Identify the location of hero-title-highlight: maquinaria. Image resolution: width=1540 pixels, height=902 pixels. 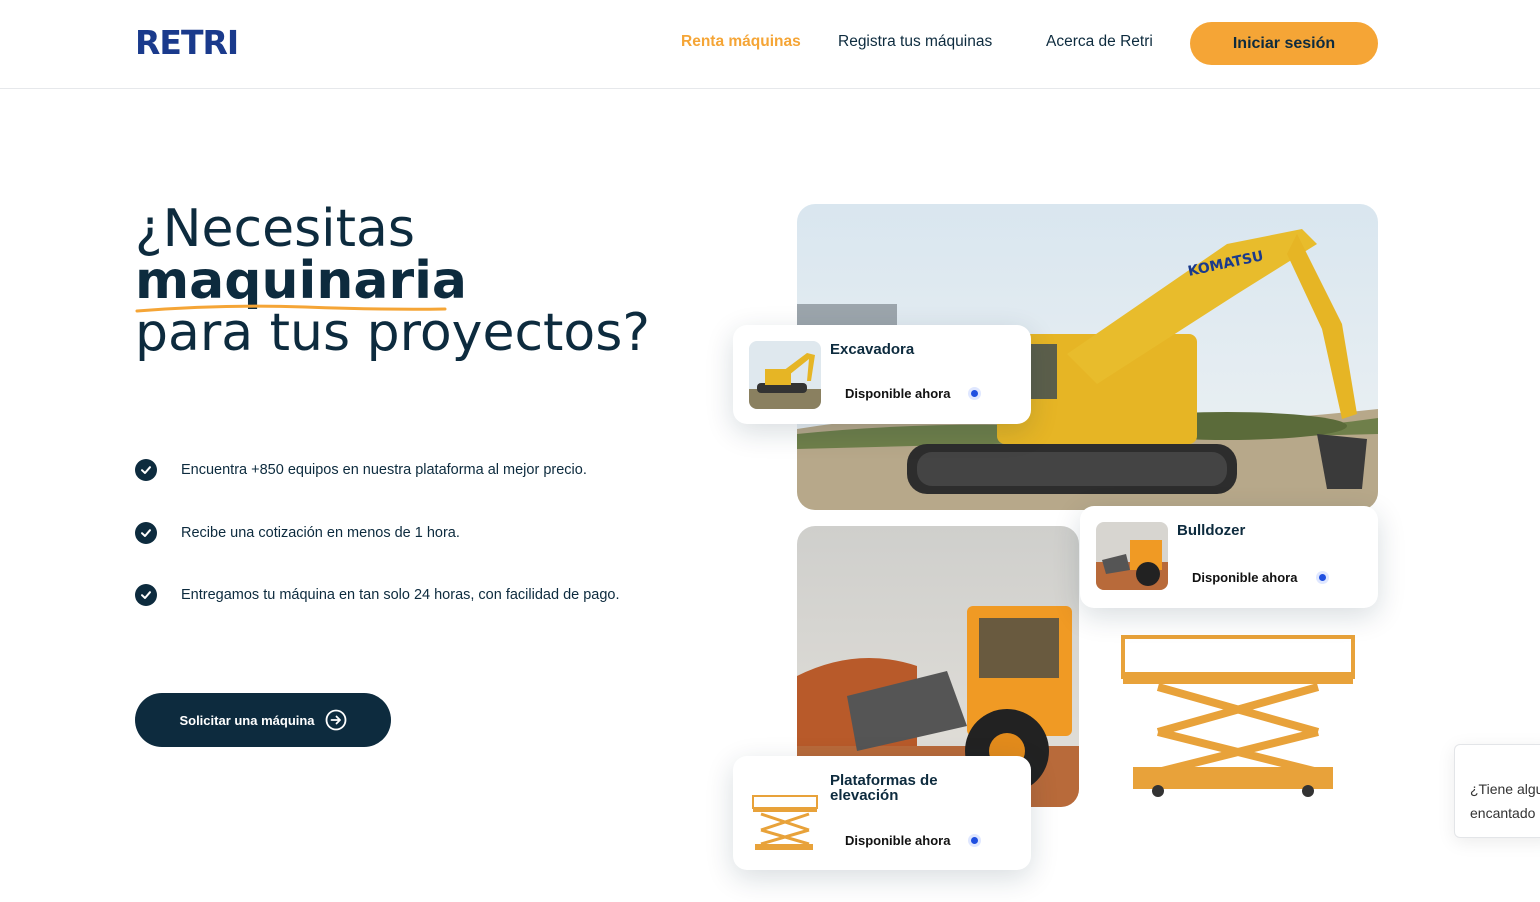
(301, 284).